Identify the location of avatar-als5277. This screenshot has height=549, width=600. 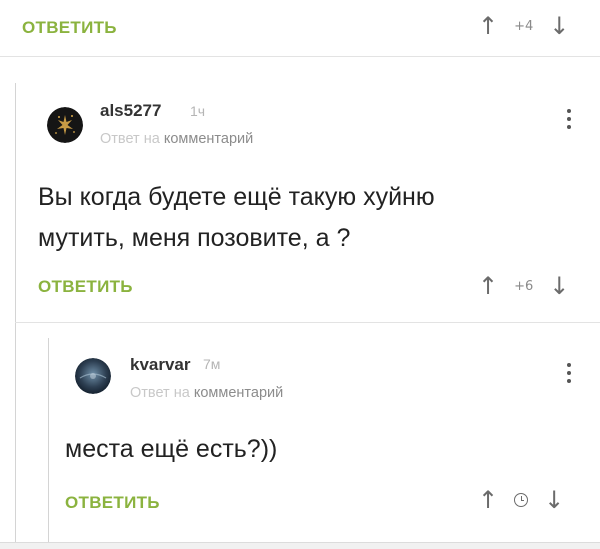
(65, 125).